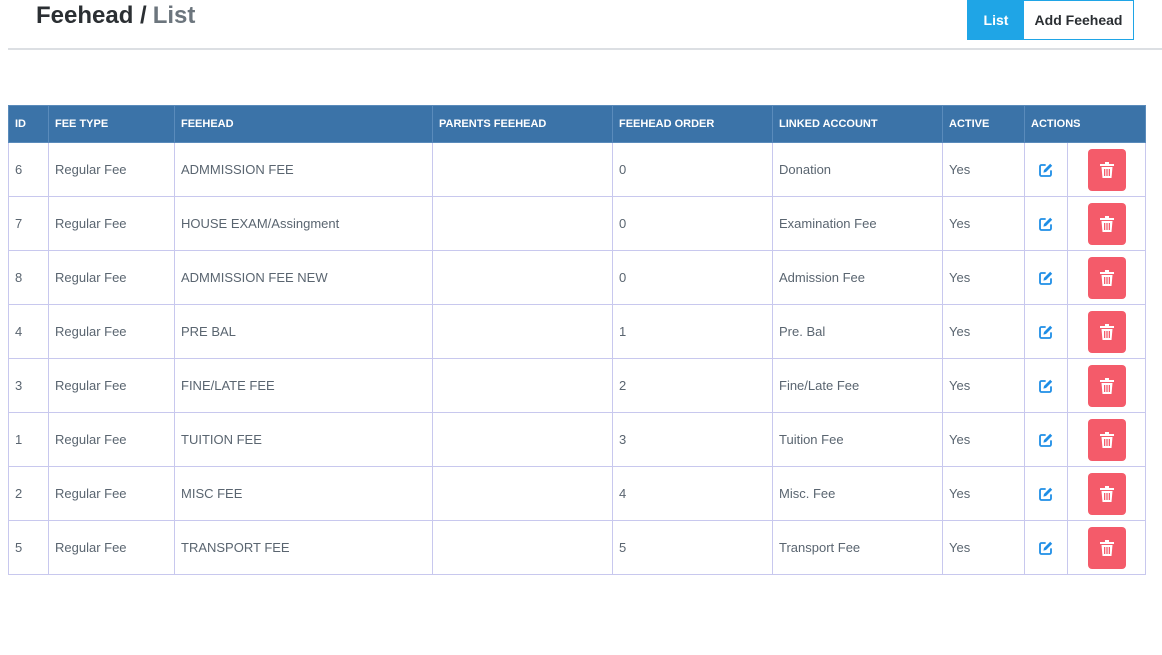 Image resolution: width=1162 pixels, height=655 pixels. Describe the element at coordinates (28, 277) in the screenshot. I see `cell-id: 8` at that location.